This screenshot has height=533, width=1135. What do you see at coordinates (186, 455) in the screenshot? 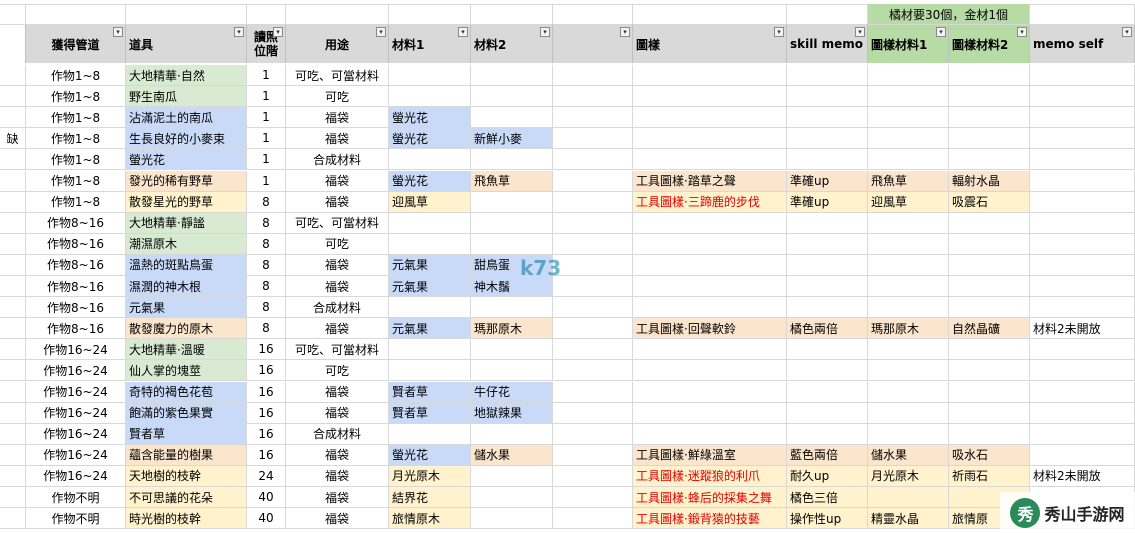
I see `cell-item: 蘊含能量的樹果` at bounding box center [186, 455].